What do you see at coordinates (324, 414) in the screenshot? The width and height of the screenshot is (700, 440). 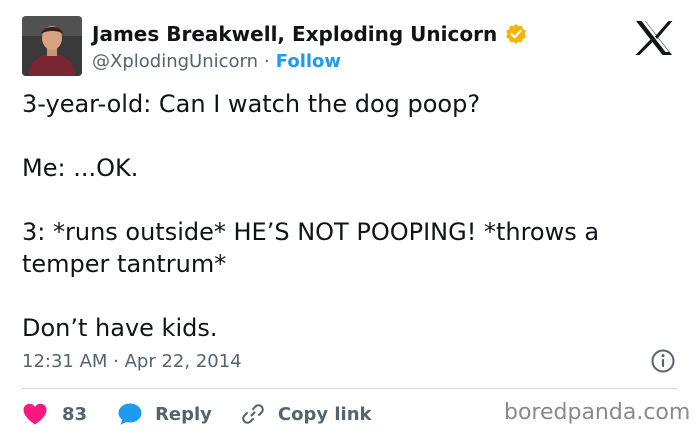 I see `copy-link-label: Copy link` at bounding box center [324, 414].